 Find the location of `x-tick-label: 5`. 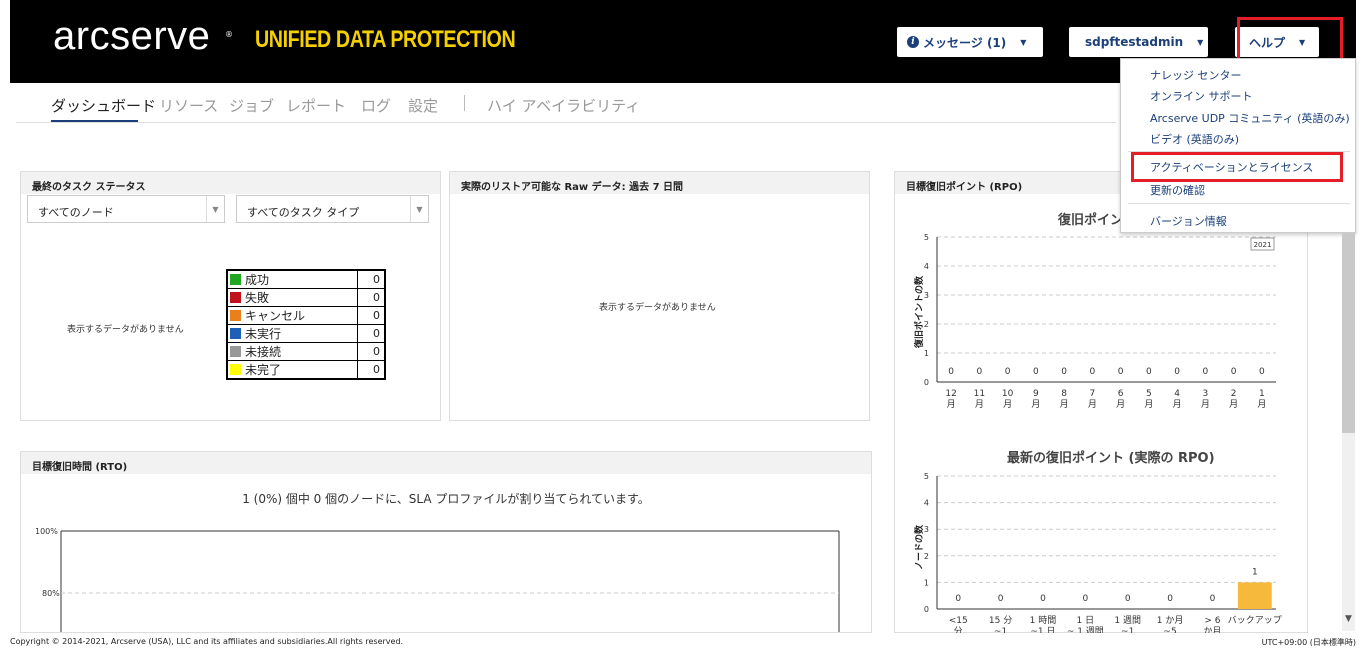

x-tick-label: 5 is located at coordinates (1149, 394).